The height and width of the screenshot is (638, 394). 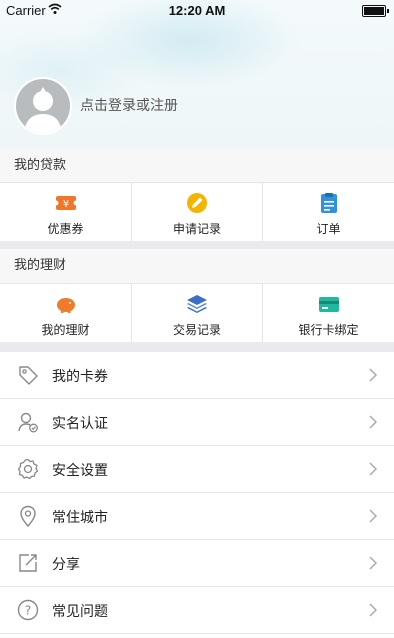 What do you see at coordinates (197, 165) in the screenshot?
I see `loans-section-title: 我的贷款` at bounding box center [197, 165].